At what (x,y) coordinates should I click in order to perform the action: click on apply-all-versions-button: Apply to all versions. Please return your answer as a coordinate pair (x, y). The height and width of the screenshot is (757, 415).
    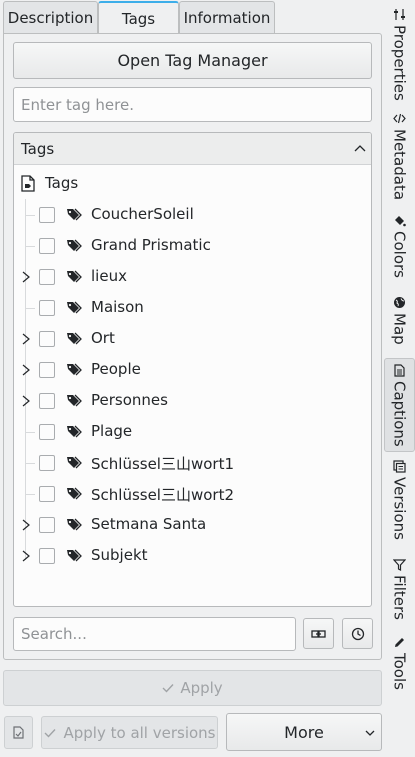
    Looking at the image, I should click on (129, 732).